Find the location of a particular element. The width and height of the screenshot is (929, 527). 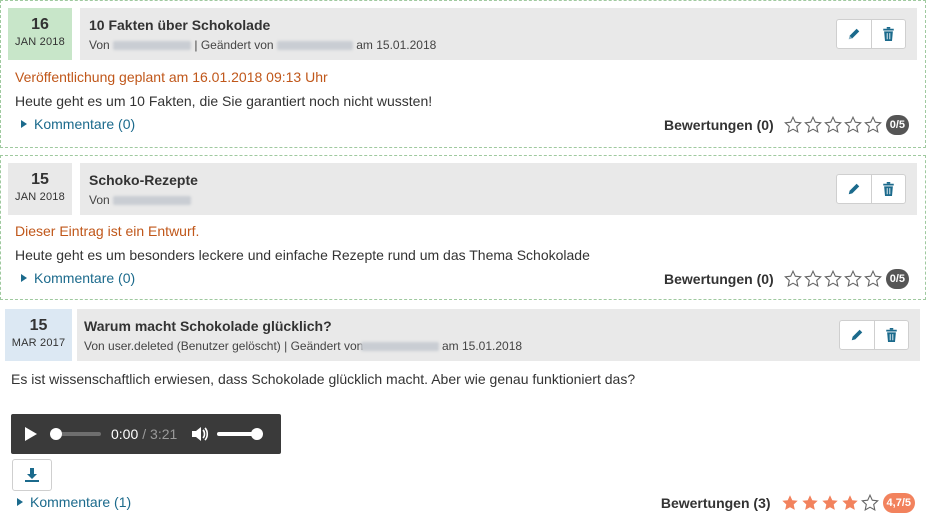

rating: Bewertungen (3) 4,7/5 is located at coordinates (788, 503).